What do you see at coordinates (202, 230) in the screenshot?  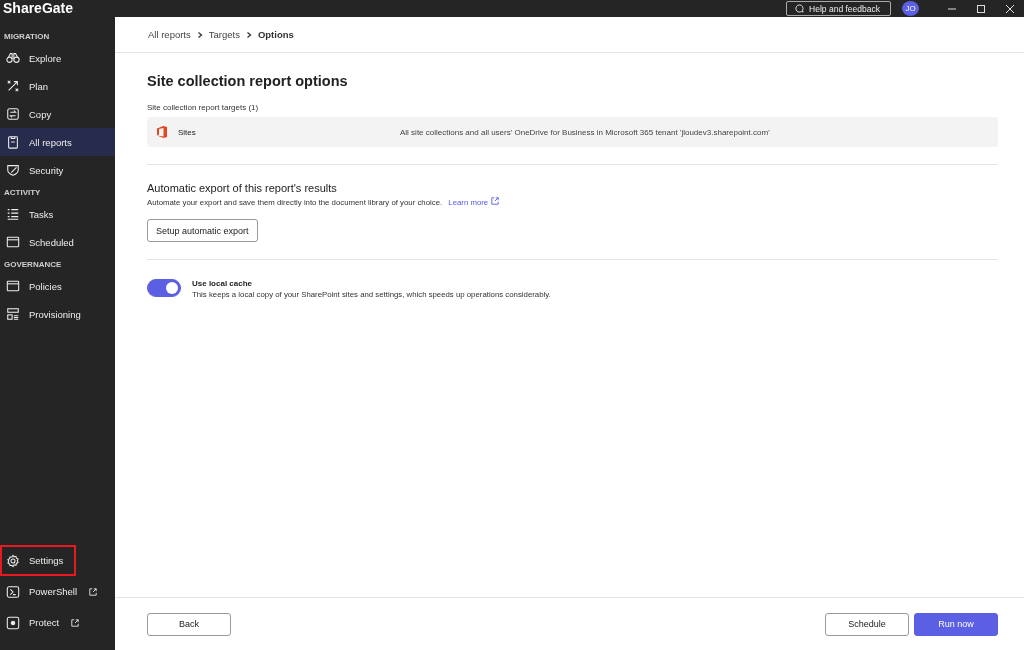 I see `setup-export-button: Setup automatic export` at bounding box center [202, 230].